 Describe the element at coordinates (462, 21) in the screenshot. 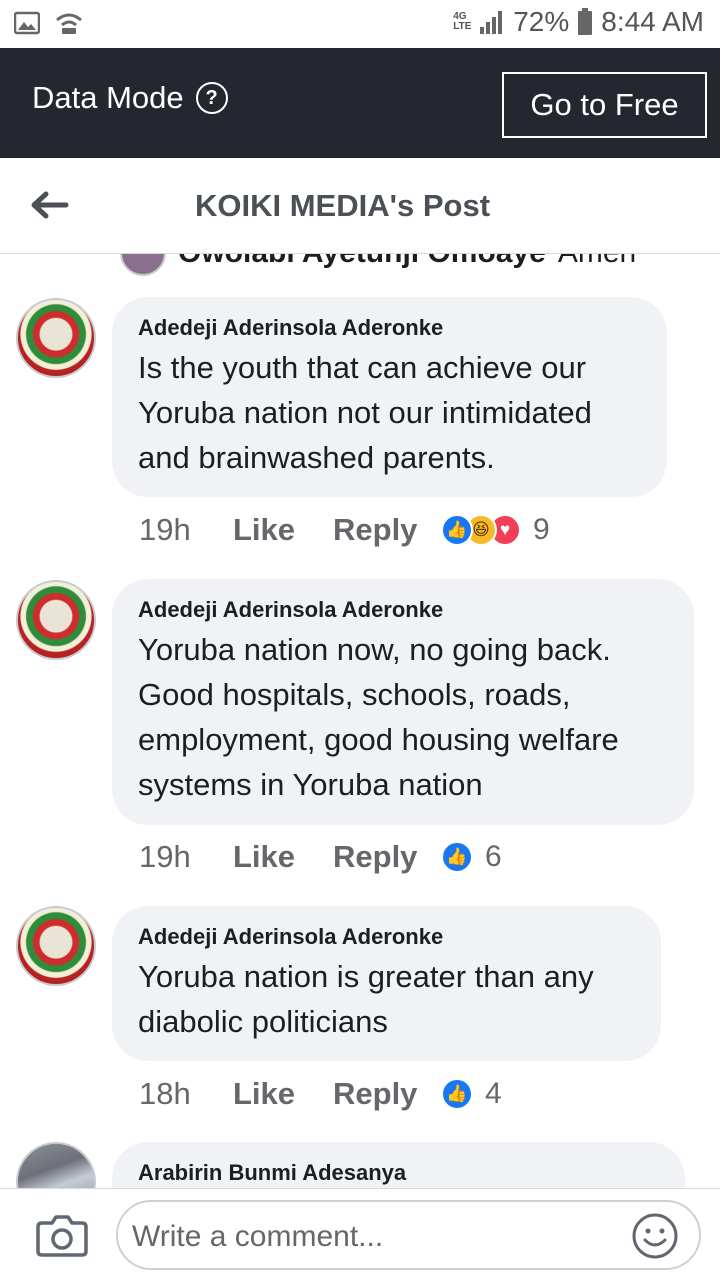

I see `signal-type: 4G LTE` at that location.